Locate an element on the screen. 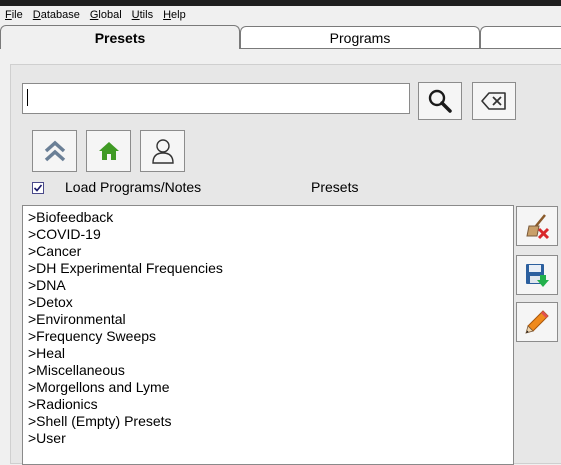 The image size is (561, 465). home-button is located at coordinates (108, 151).